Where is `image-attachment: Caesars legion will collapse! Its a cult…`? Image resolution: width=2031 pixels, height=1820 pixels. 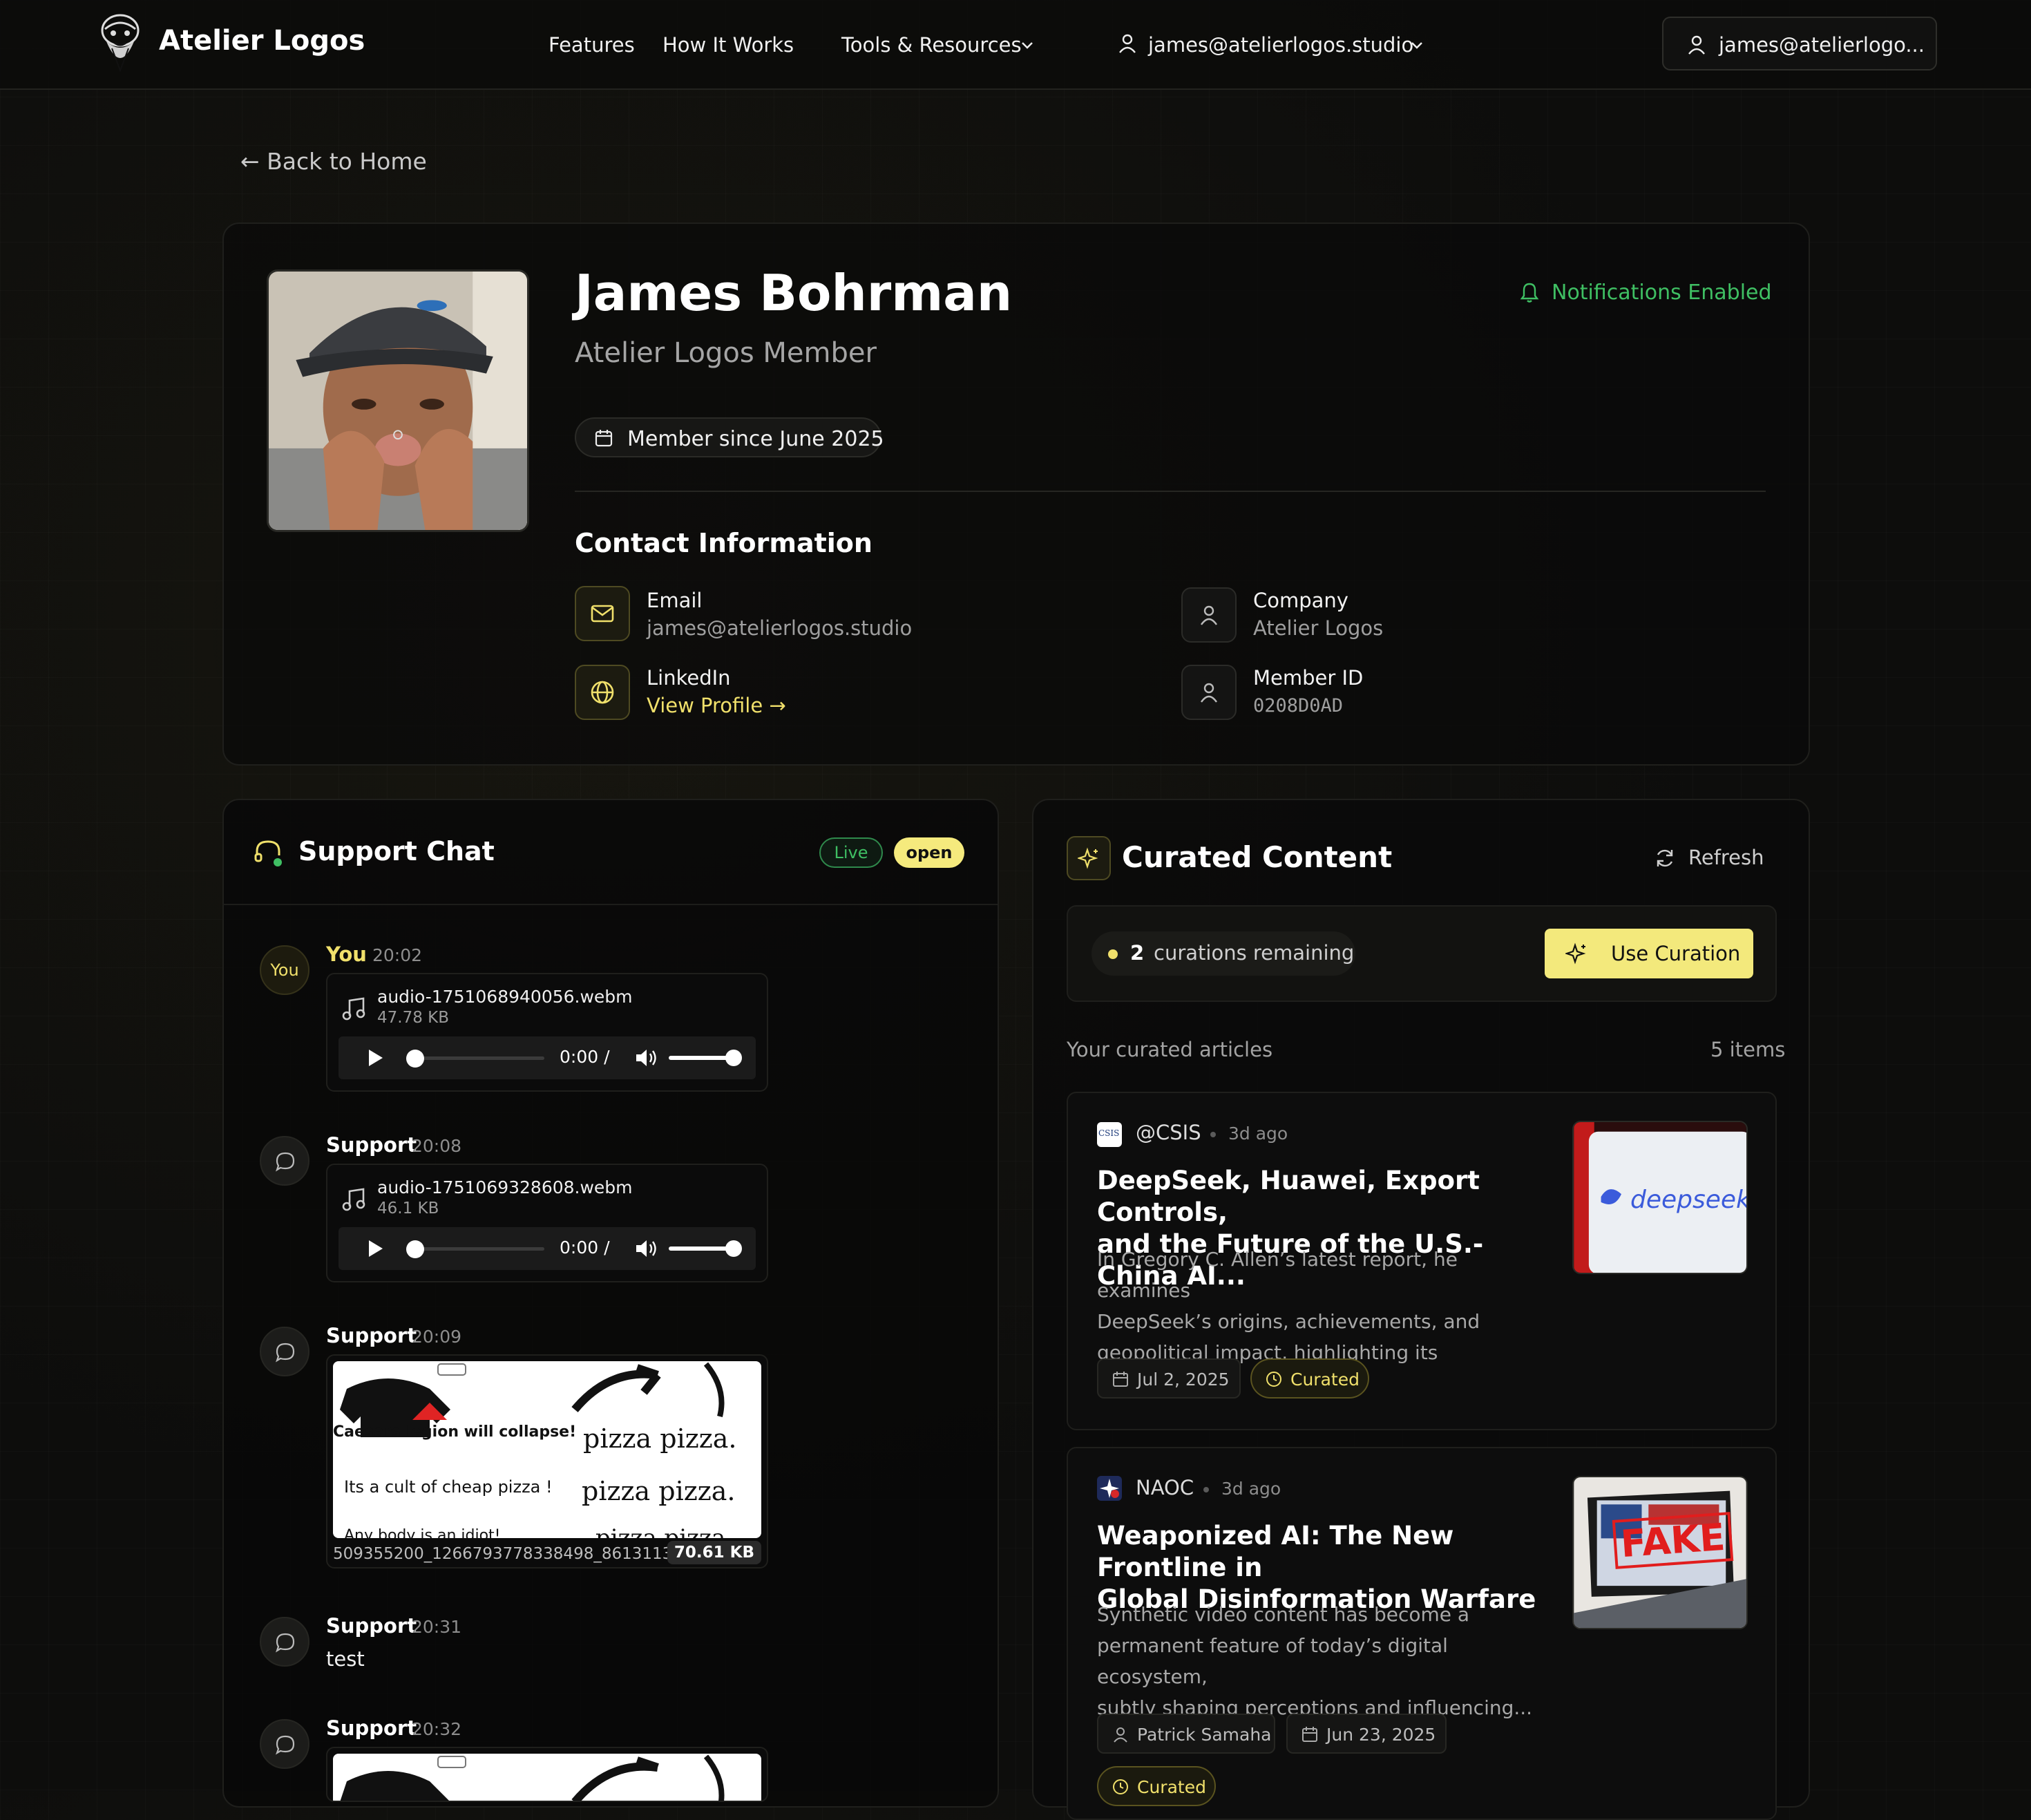 image-attachment: Caesars legion will collapse! Its a cult… is located at coordinates (547, 1461).